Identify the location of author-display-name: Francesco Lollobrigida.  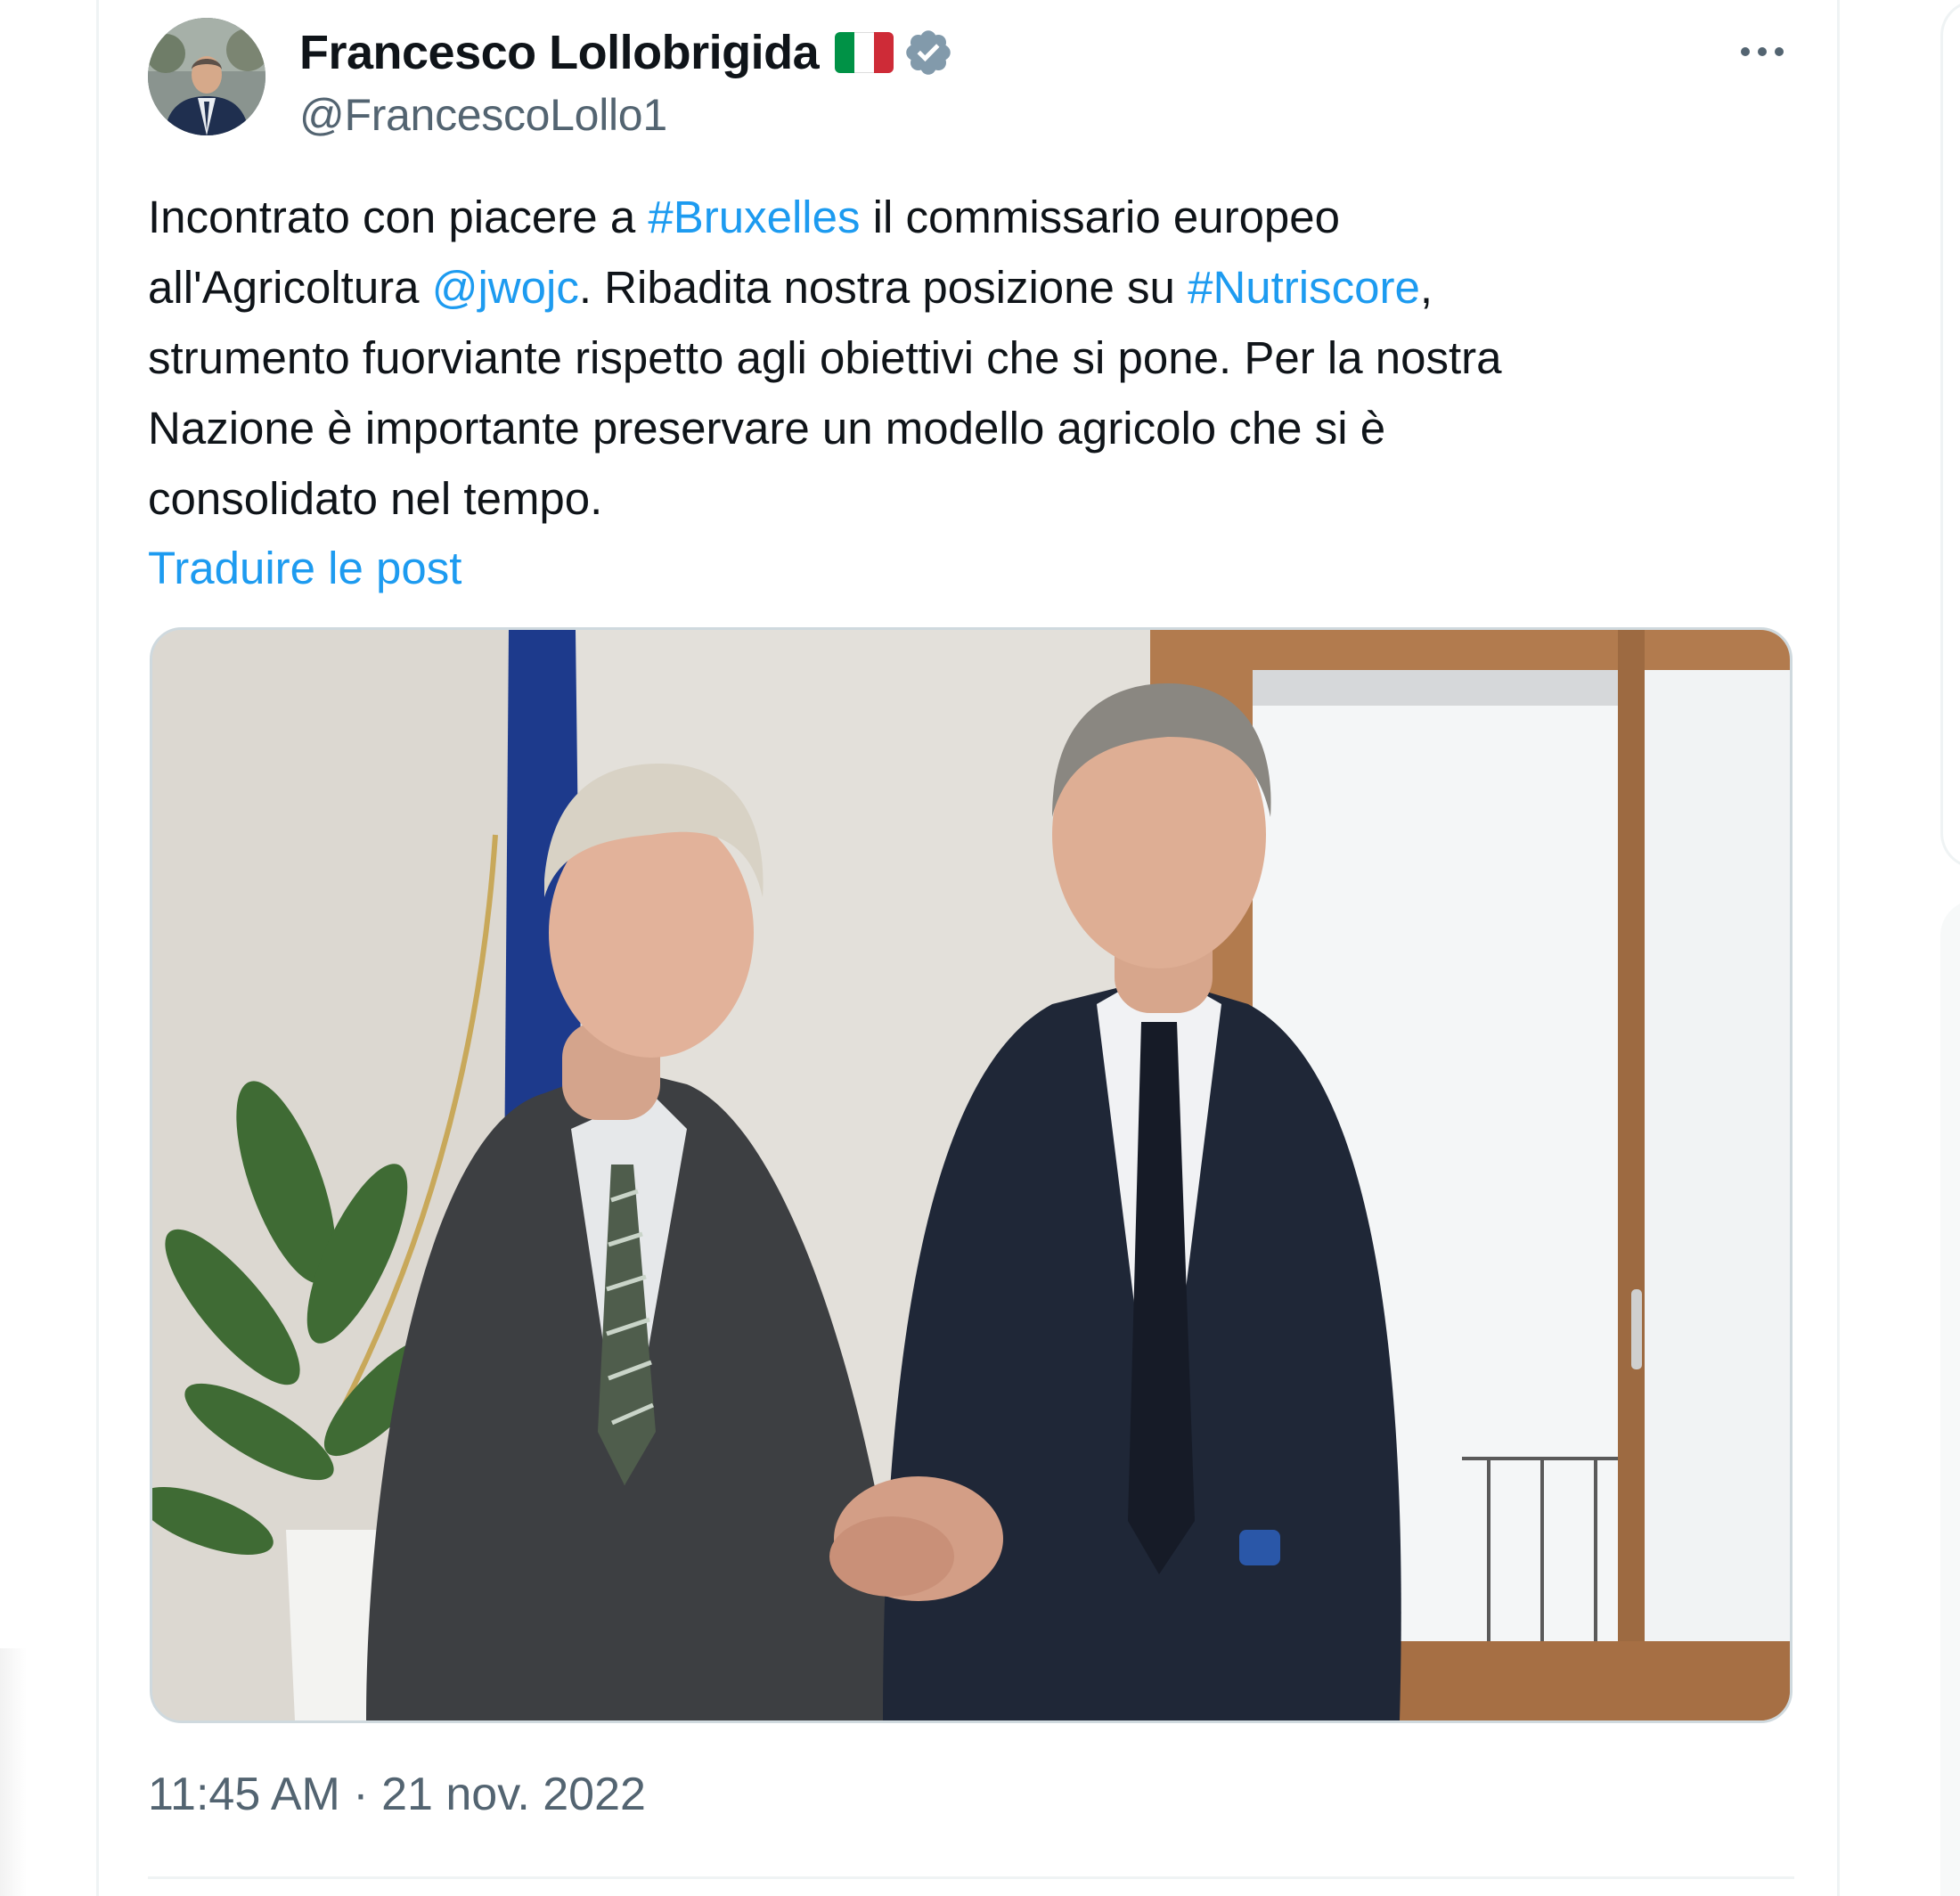
(559, 52).